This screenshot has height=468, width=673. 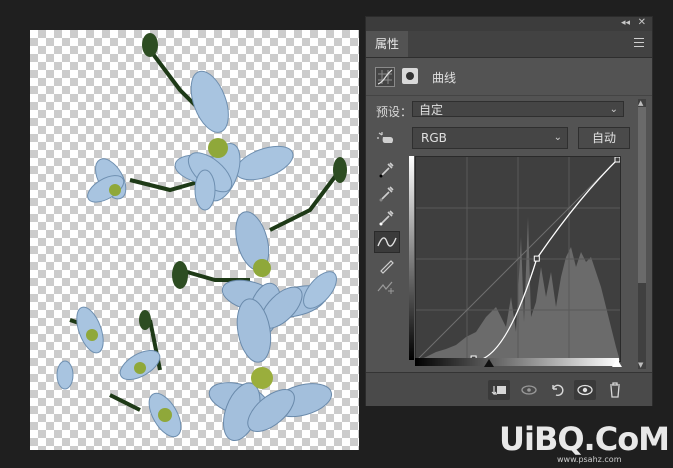 I want to click on scroll-thumb, so click(x=642, y=195).